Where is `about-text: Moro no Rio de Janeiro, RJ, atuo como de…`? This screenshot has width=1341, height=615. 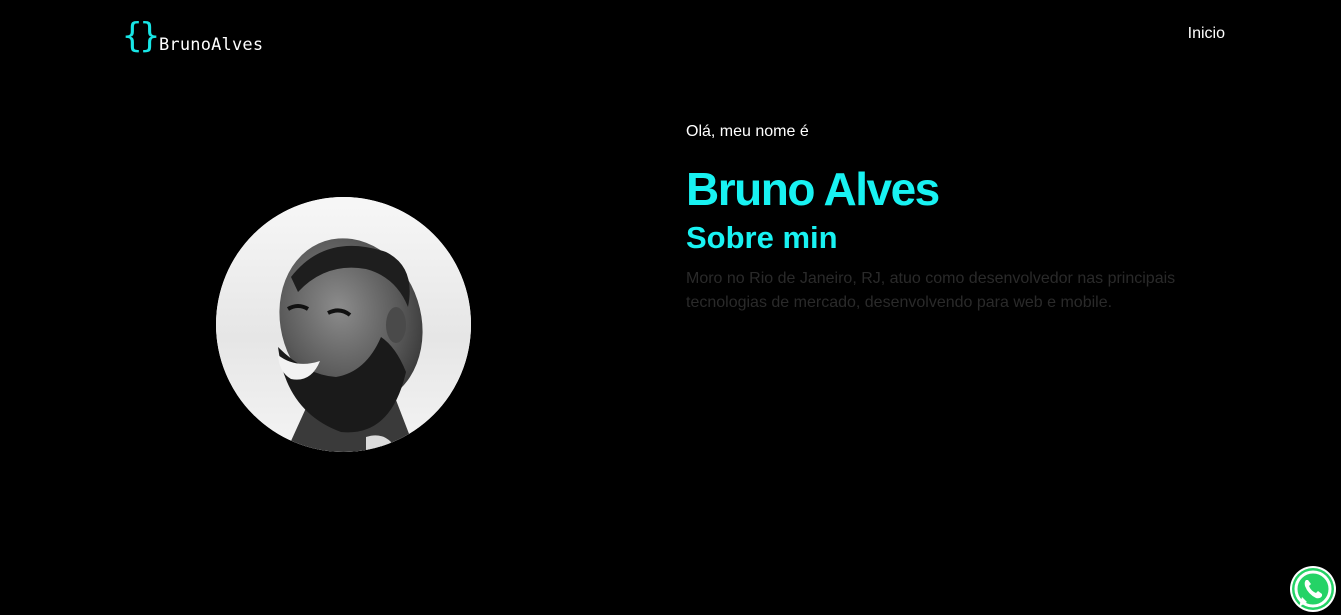
about-text: Moro no Rio de Janeiro, RJ, atuo como de… is located at coordinates (931, 290).